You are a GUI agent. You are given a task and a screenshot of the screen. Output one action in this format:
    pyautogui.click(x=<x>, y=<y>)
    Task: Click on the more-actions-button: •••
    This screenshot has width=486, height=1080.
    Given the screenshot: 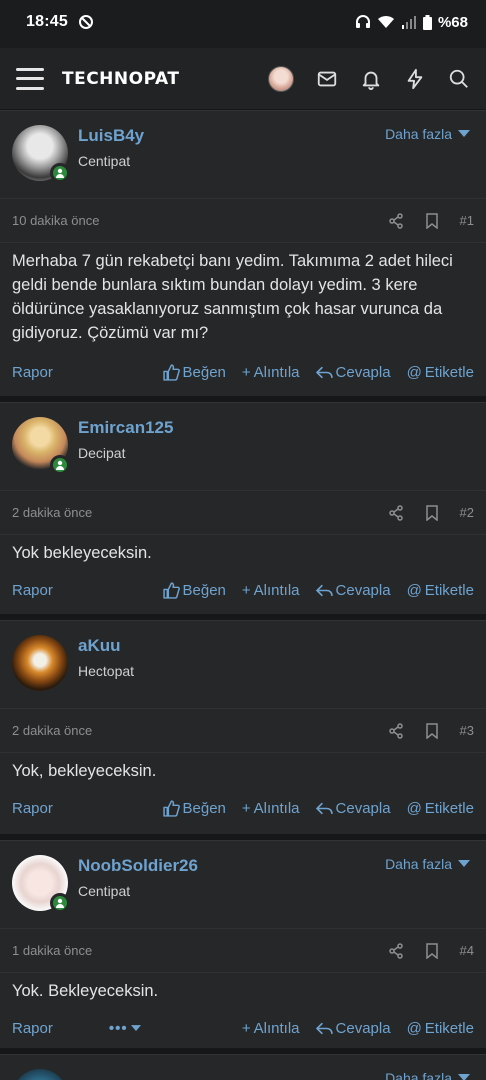 What is the action you would take?
    pyautogui.click(x=125, y=1028)
    